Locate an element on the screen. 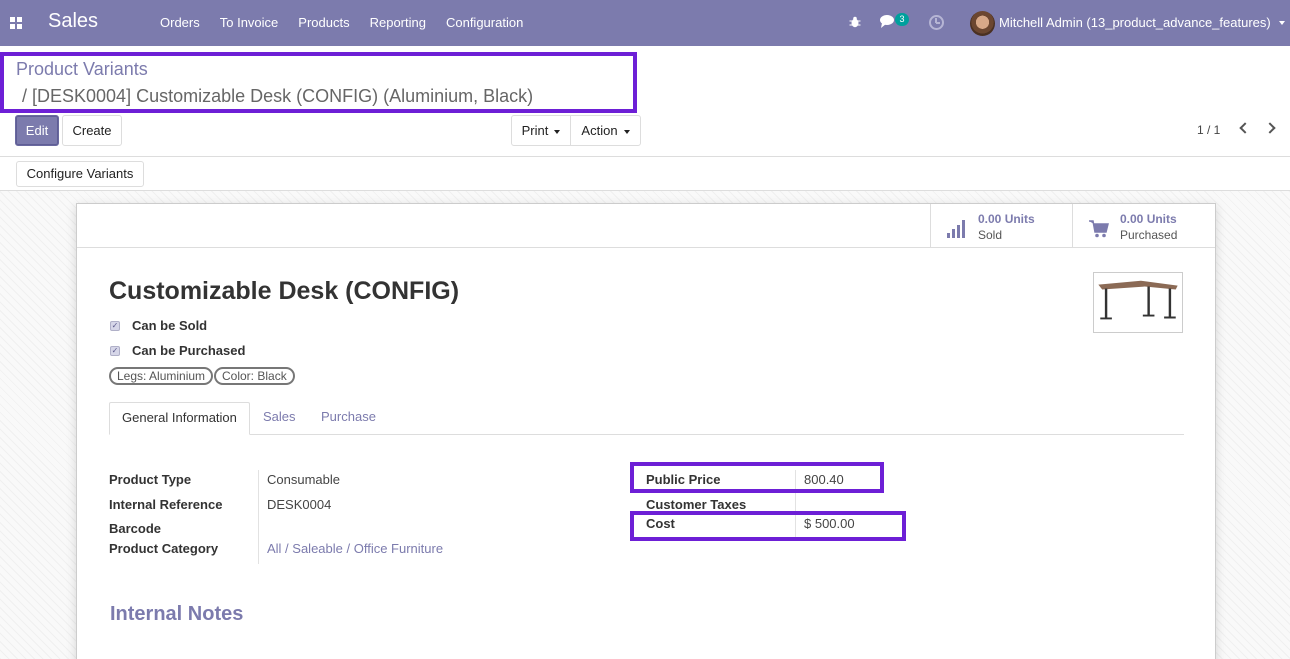 The image size is (1290, 659). chevron-down-icon is located at coordinates (1282, 23).